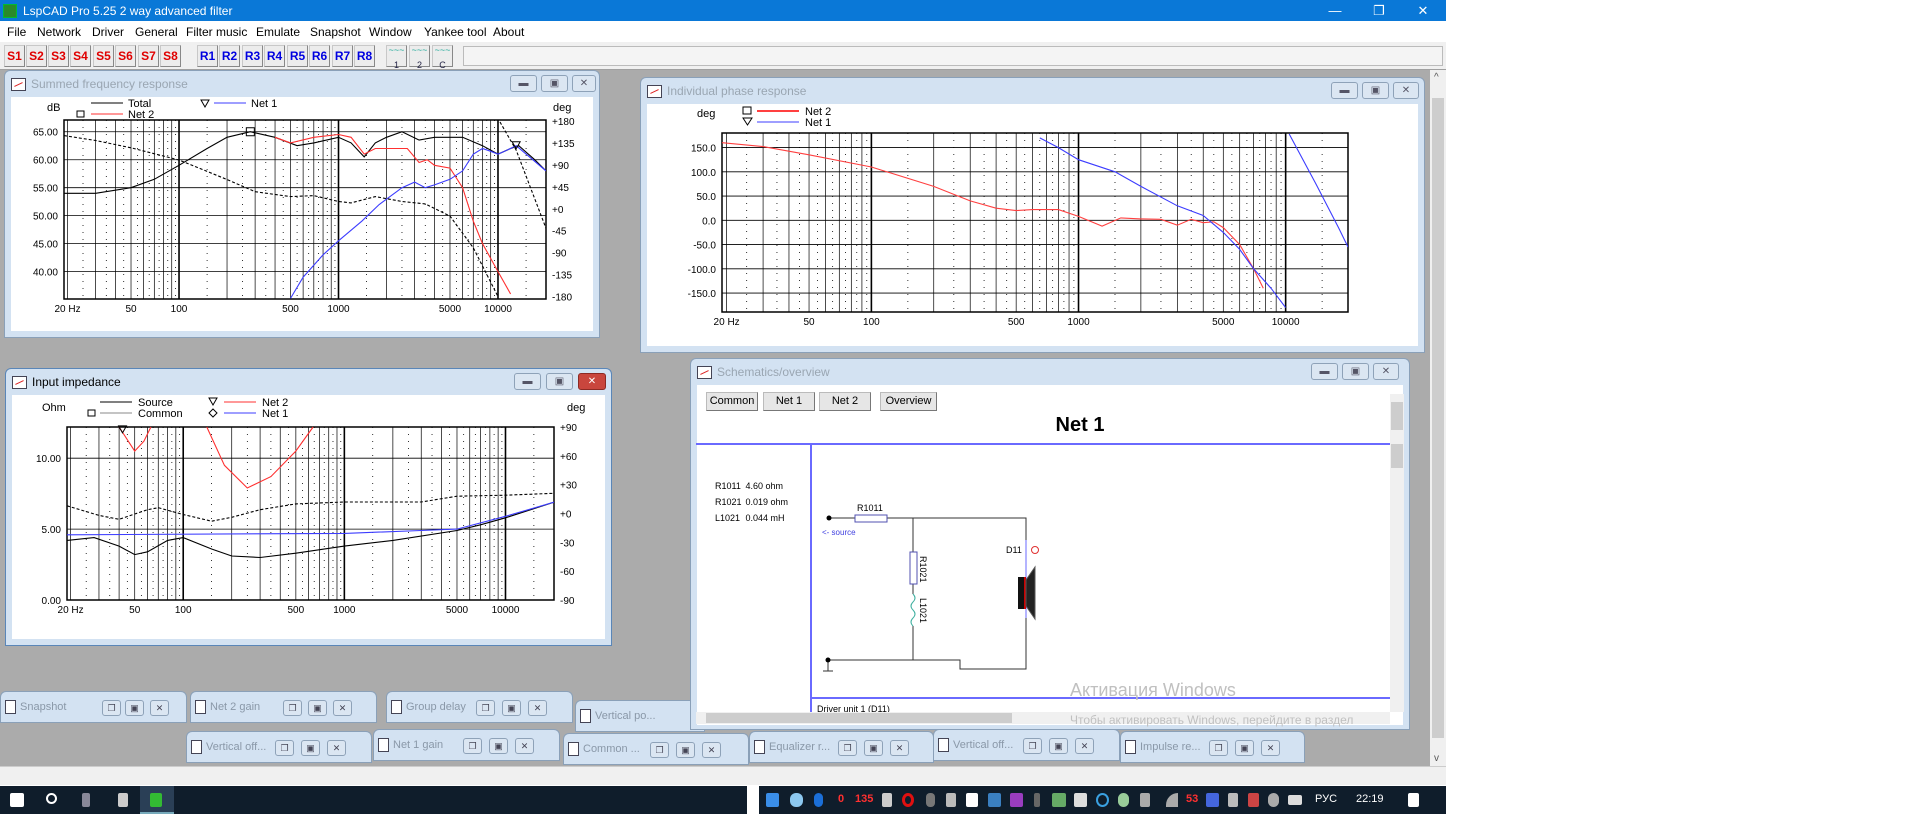 The width and height of the screenshot is (1920, 829). I want to click on common-filter-button: ~~~ C, so click(442, 57).